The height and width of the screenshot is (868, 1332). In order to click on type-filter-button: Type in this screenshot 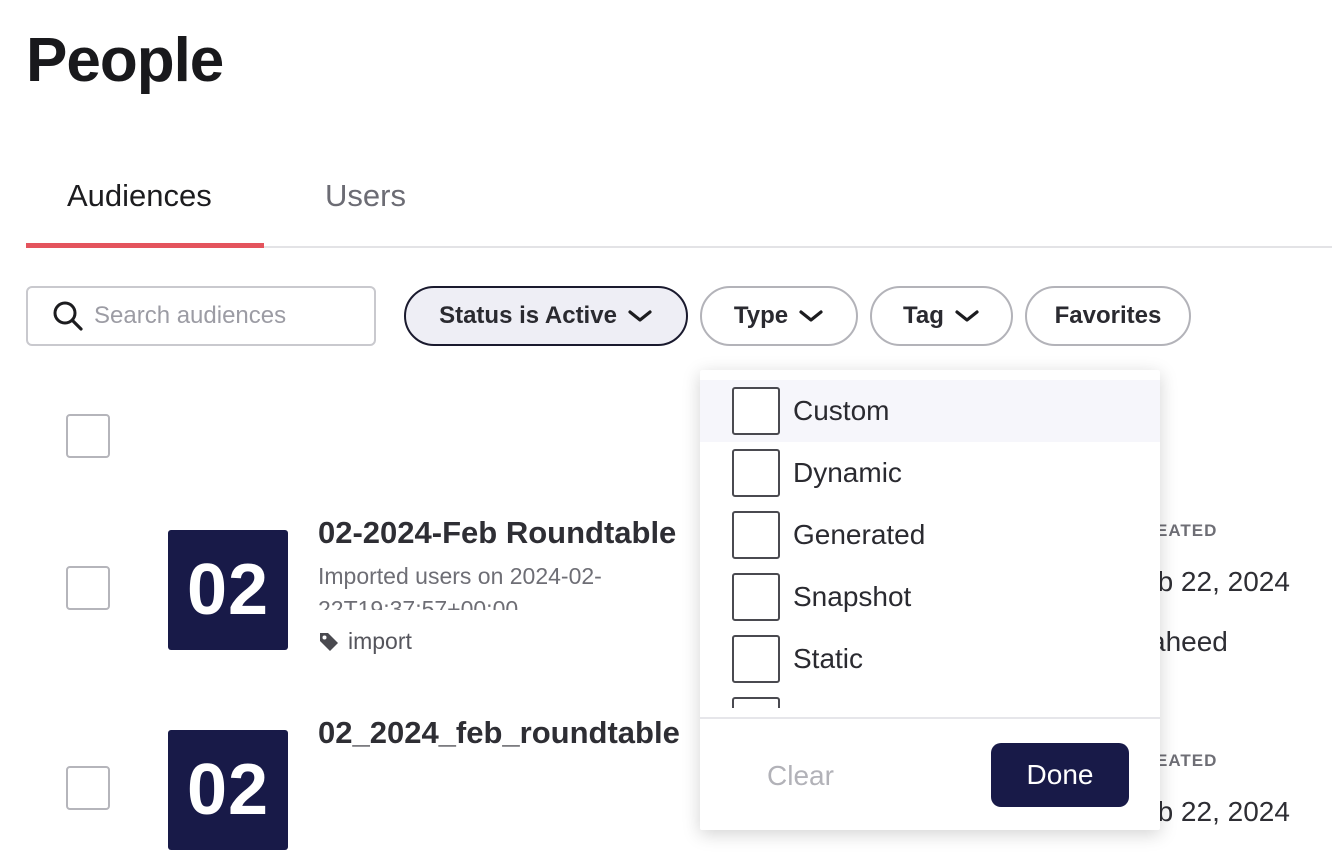, I will do `click(779, 316)`.